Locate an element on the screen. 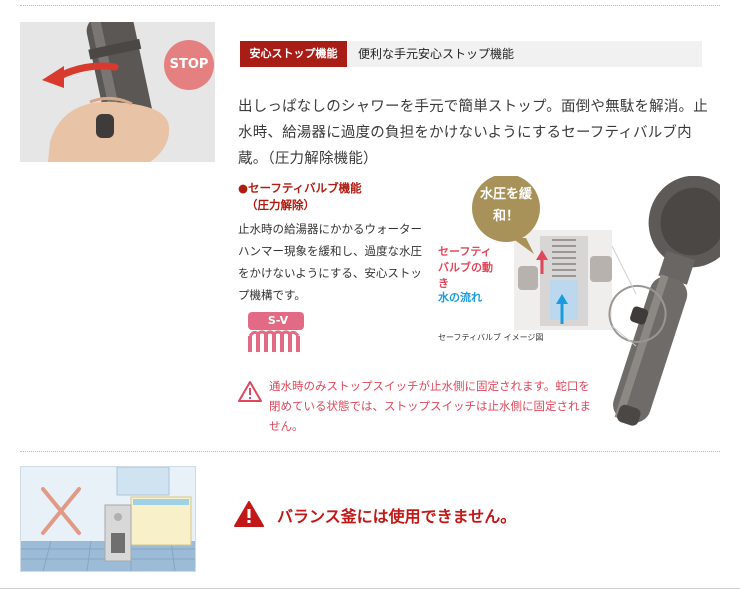 The height and width of the screenshot is (600, 740). caution-icon is located at coordinates (249, 516).